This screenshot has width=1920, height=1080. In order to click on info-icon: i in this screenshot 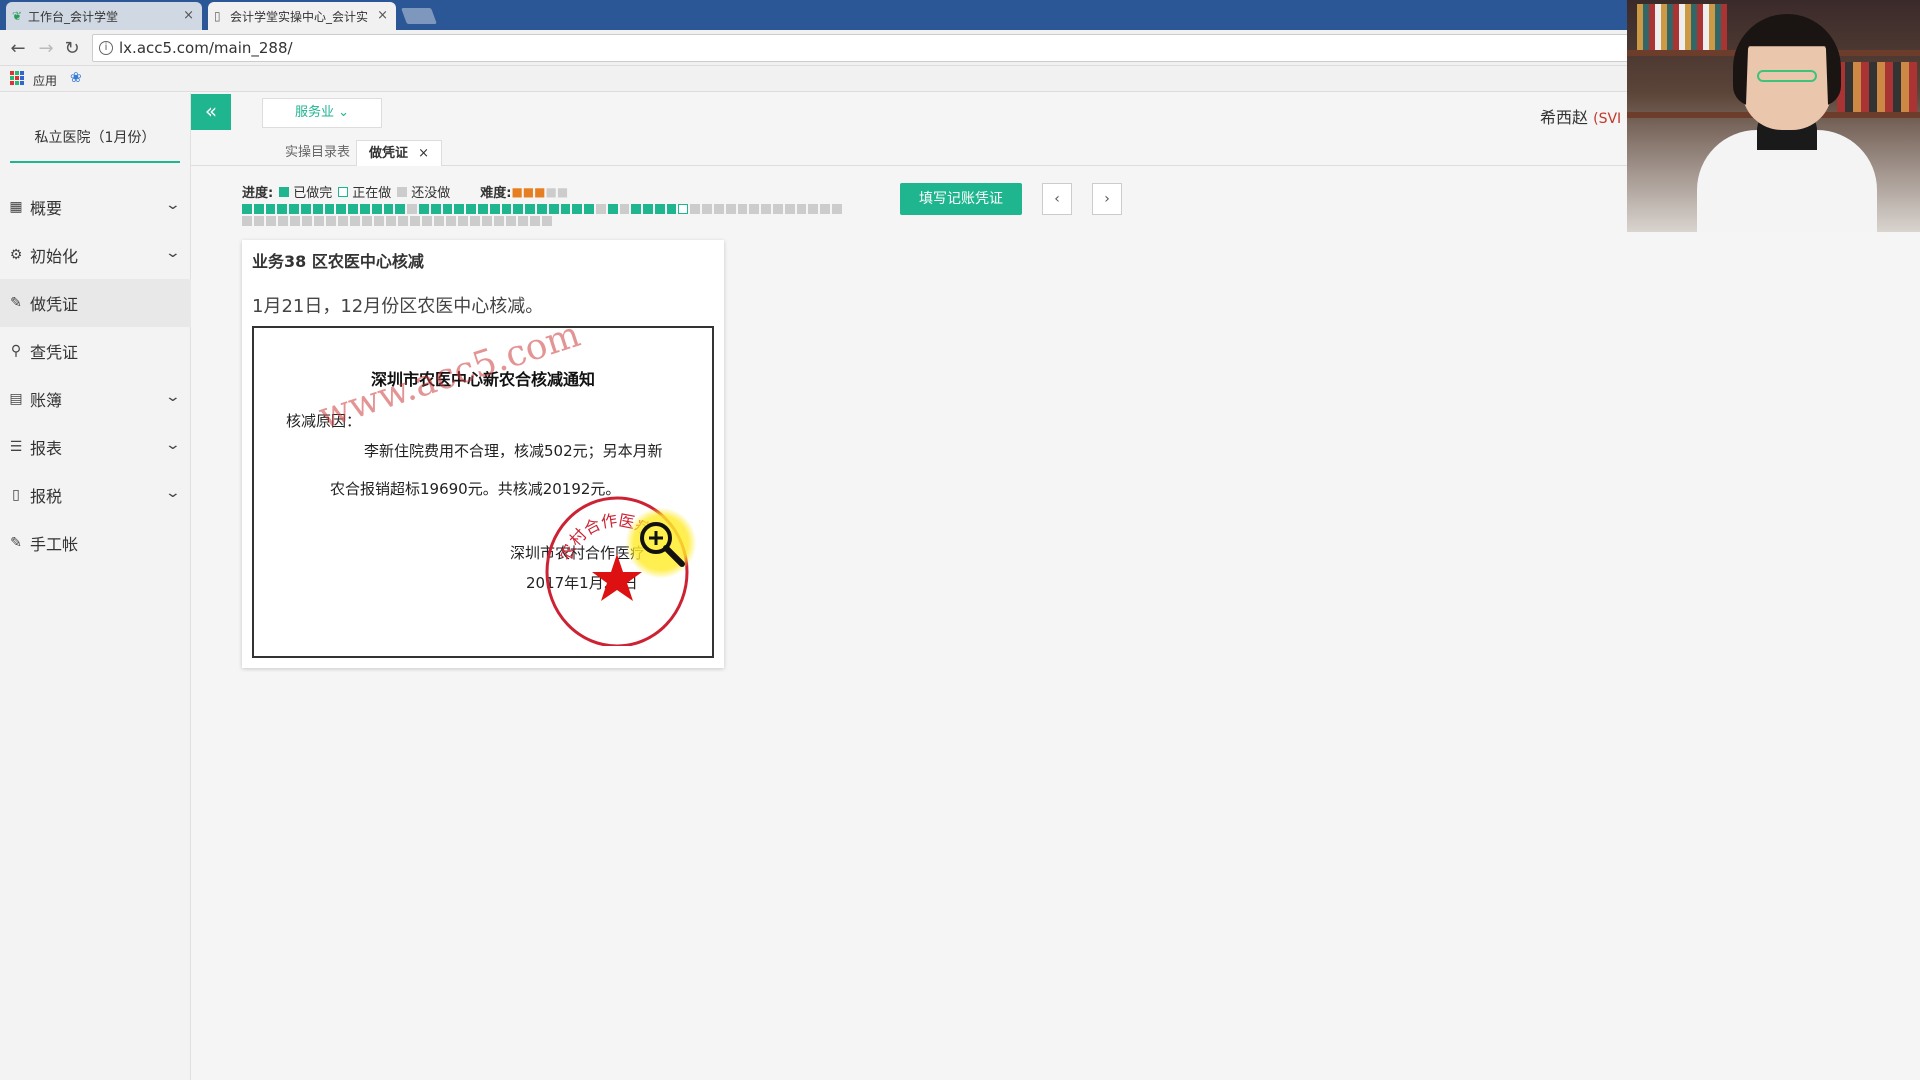, I will do `click(106, 48)`.